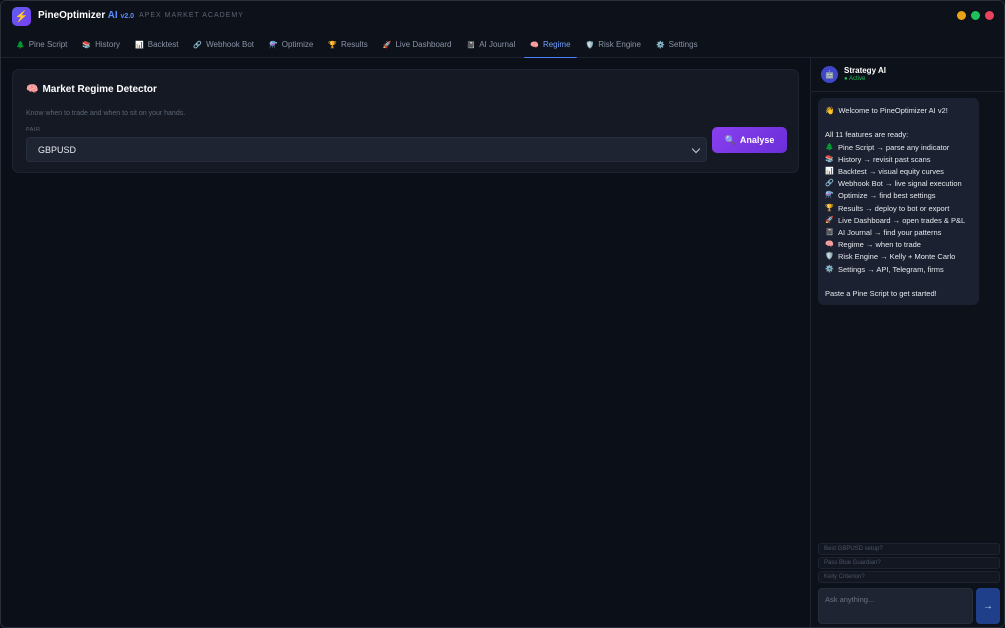 This screenshot has width=1005, height=628. I want to click on greeting-line: 👋 Welcome to PineOptimizer AI v2!, so click(898, 111).